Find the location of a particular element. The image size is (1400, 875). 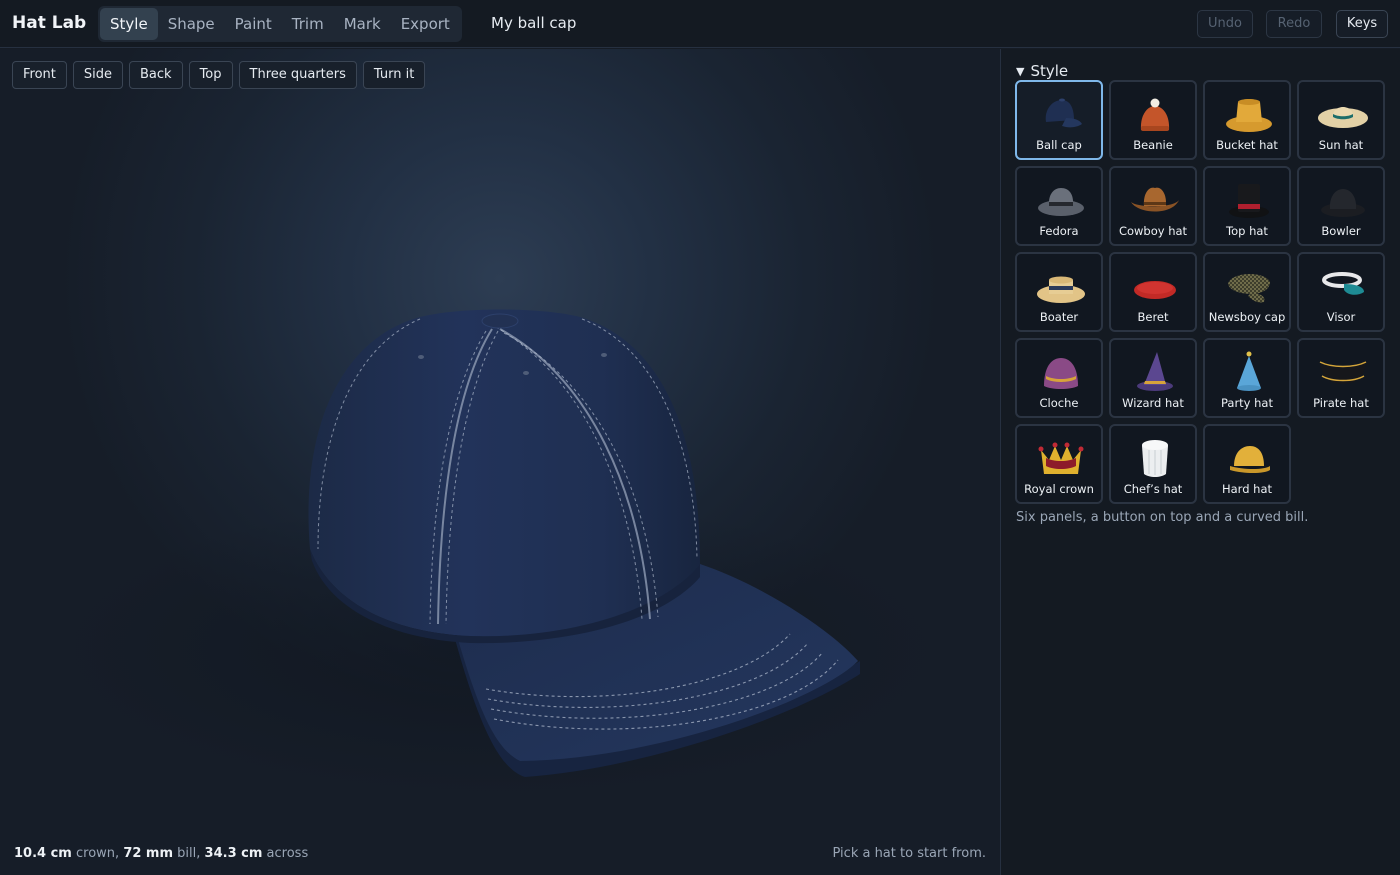

view-side-button: Side is located at coordinates (98, 75).